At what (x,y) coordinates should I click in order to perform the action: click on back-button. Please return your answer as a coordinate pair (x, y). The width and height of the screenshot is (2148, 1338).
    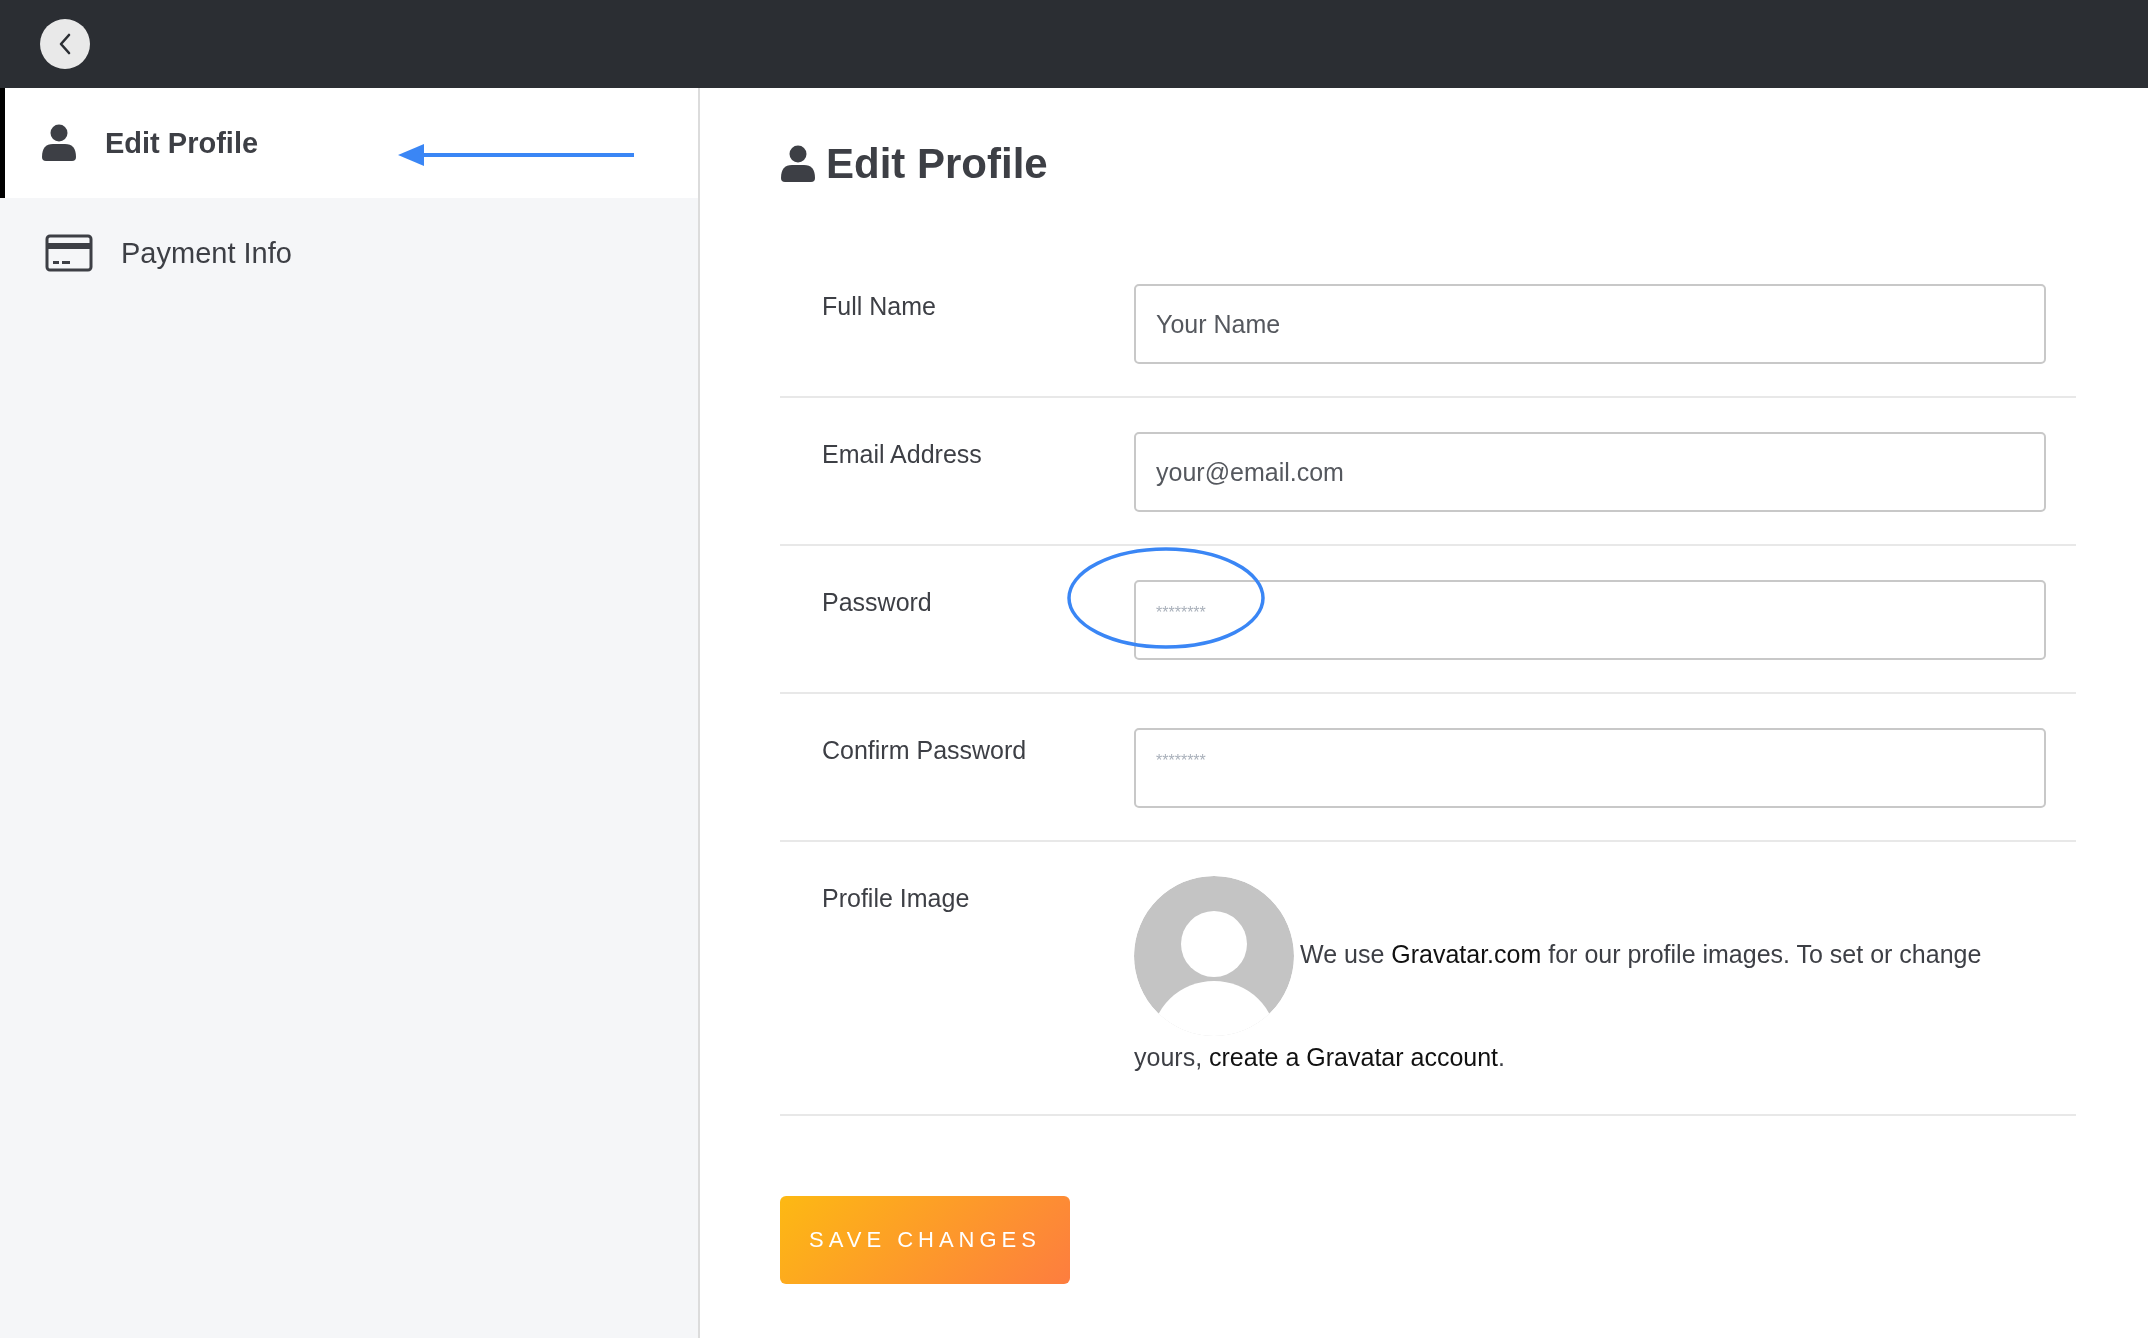
    Looking at the image, I should click on (65, 44).